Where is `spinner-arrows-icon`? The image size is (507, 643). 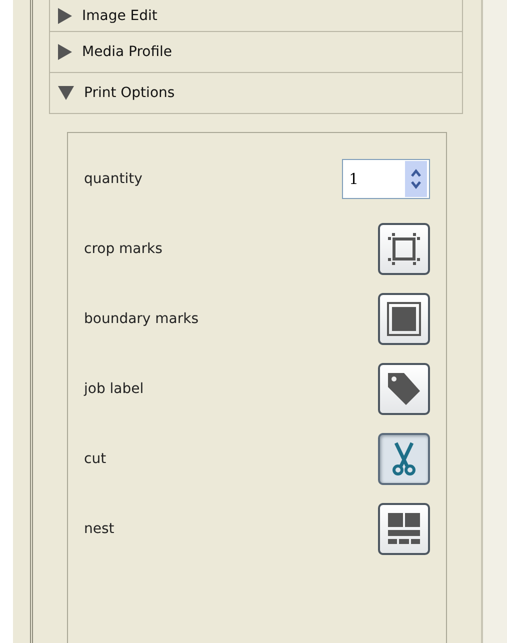
spinner-arrows-icon is located at coordinates (416, 179).